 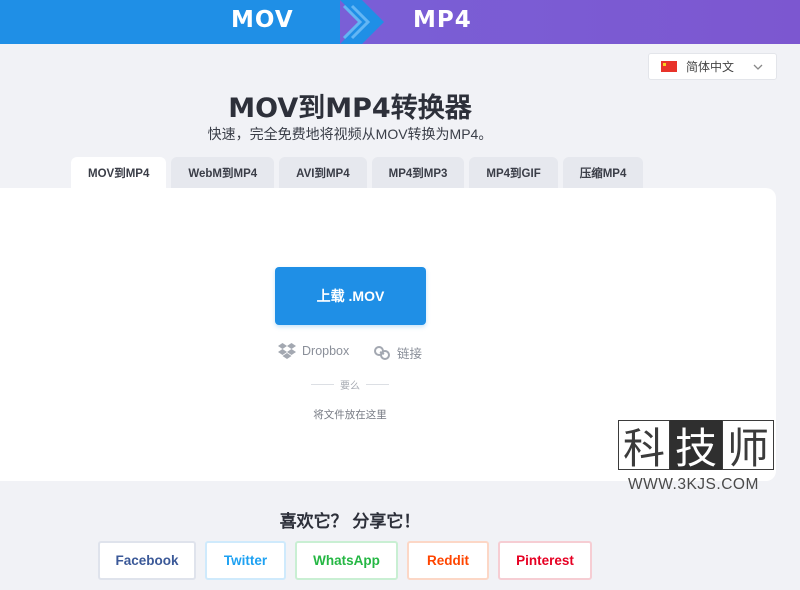 What do you see at coordinates (323, 172) in the screenshot?
I see `tab-avi-to-mp4: AVI到MP4` at bounding box center [323, 172].